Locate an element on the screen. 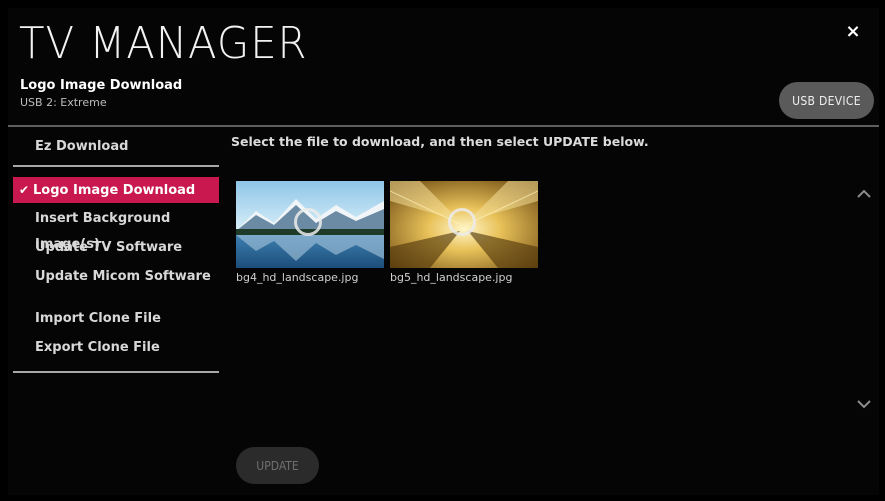 The height and width of the screenshot is (501, 885). checkmark-icon: ✔ is located at coordinates (24, 190).